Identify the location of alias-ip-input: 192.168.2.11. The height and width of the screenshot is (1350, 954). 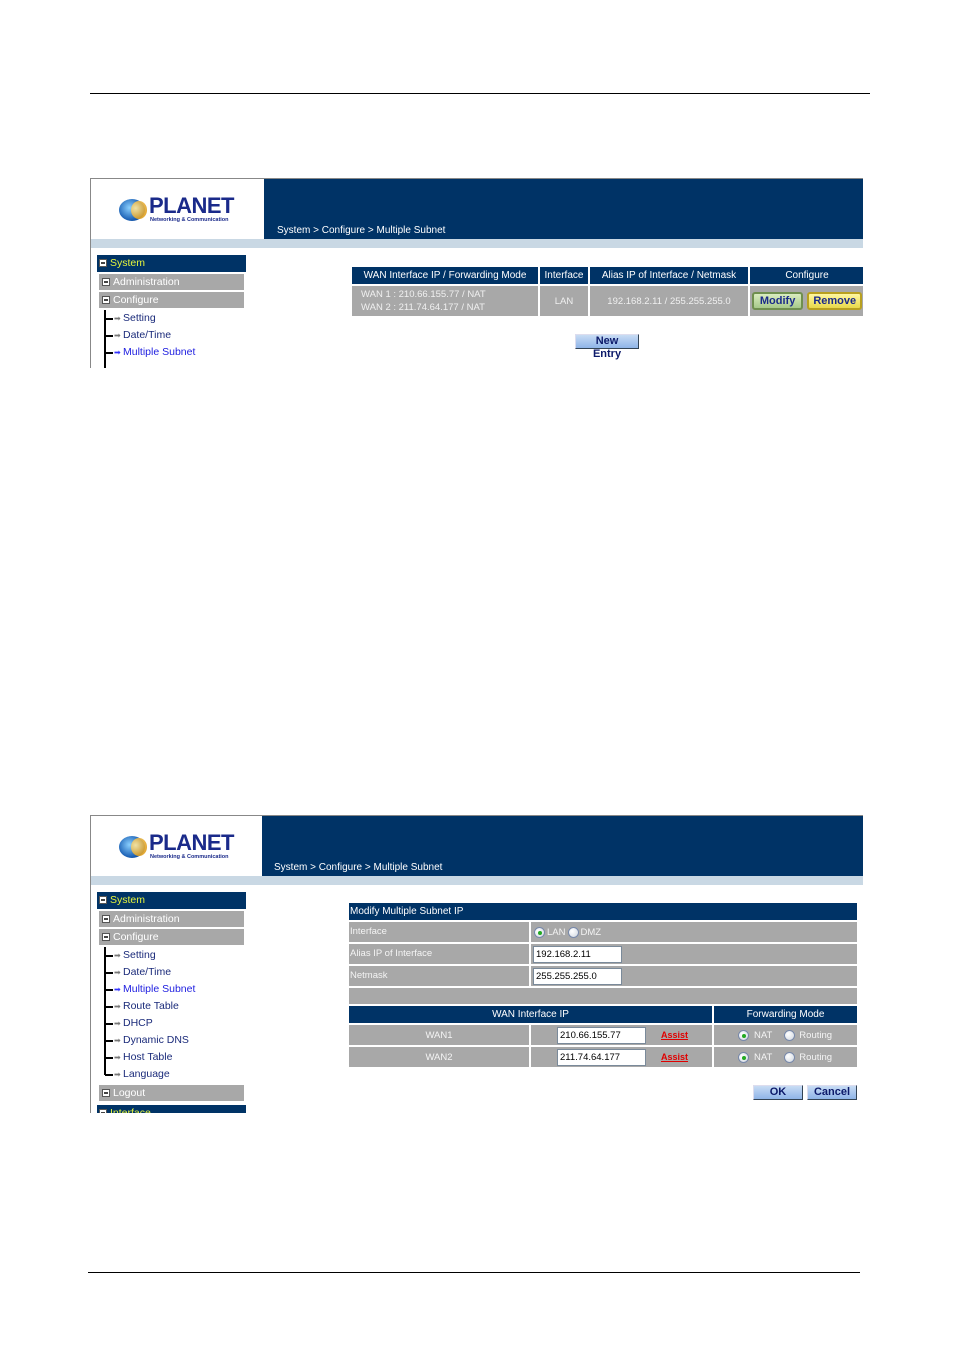
(577, 954).